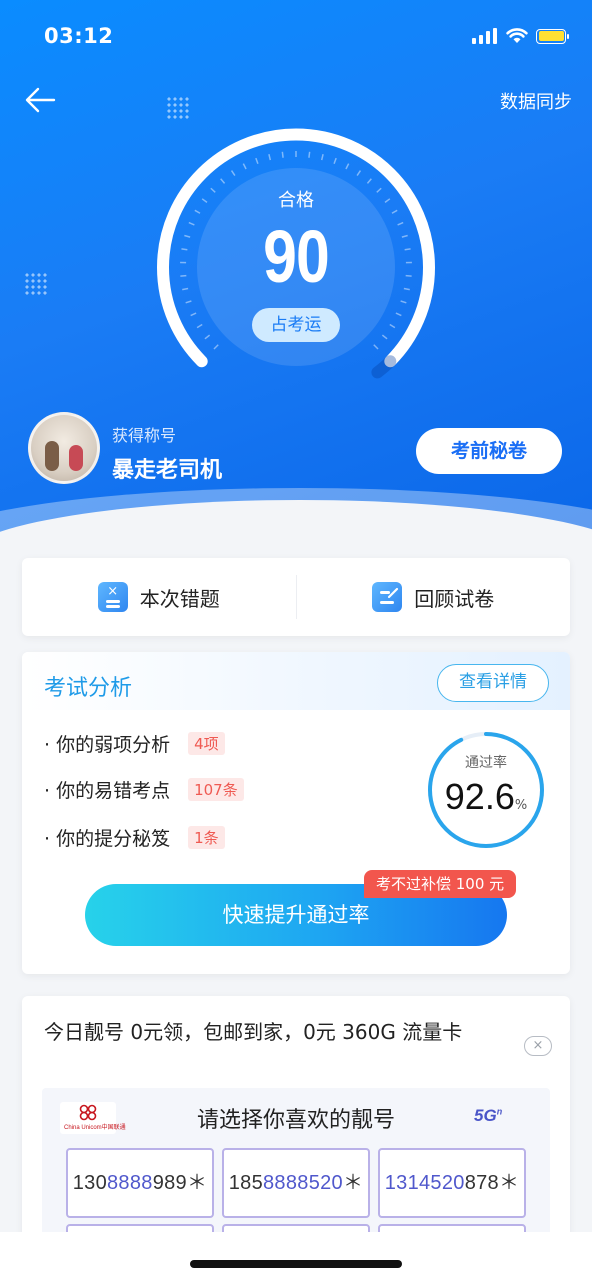 This screenshot has width=592, height=1280. What do you see at coordinates (107, 745) in the screenshot?
I see `weakness-analysis-label: · 你的弱项分析` at bounding box center [107, 745].